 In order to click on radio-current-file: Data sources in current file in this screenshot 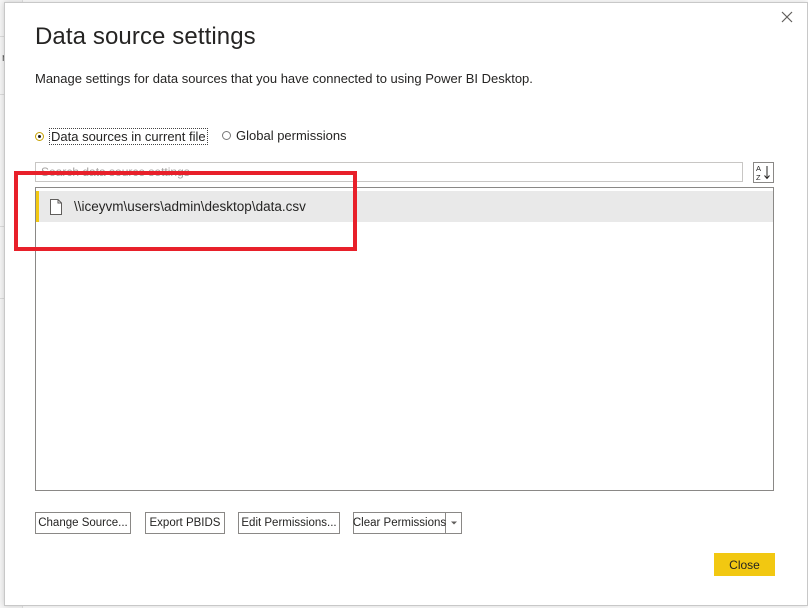, I will do `click(121, 136)`.